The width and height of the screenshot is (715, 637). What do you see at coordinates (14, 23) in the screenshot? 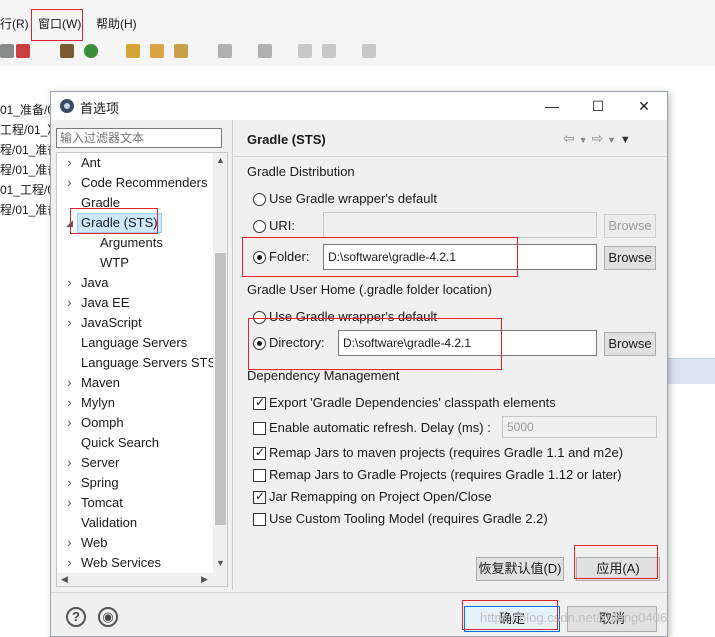
I see `menu-run: 行(R)` at bounding box center [14, 23].